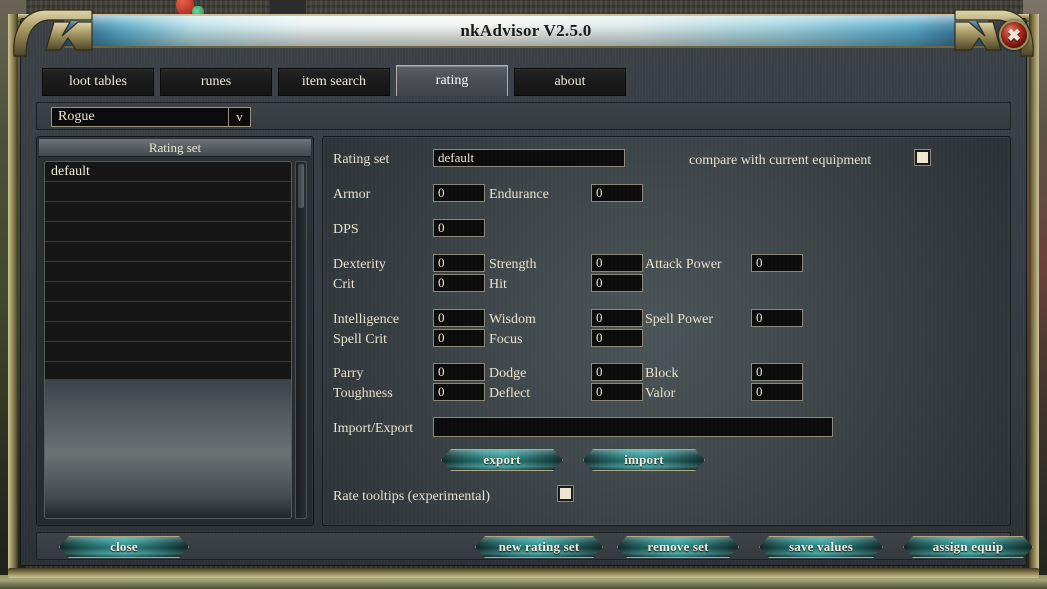  What do you see at coordinates (301, 340) in the screenshot?
I see `rating-set-list-scrollbar` at bounding box center [301, 340].